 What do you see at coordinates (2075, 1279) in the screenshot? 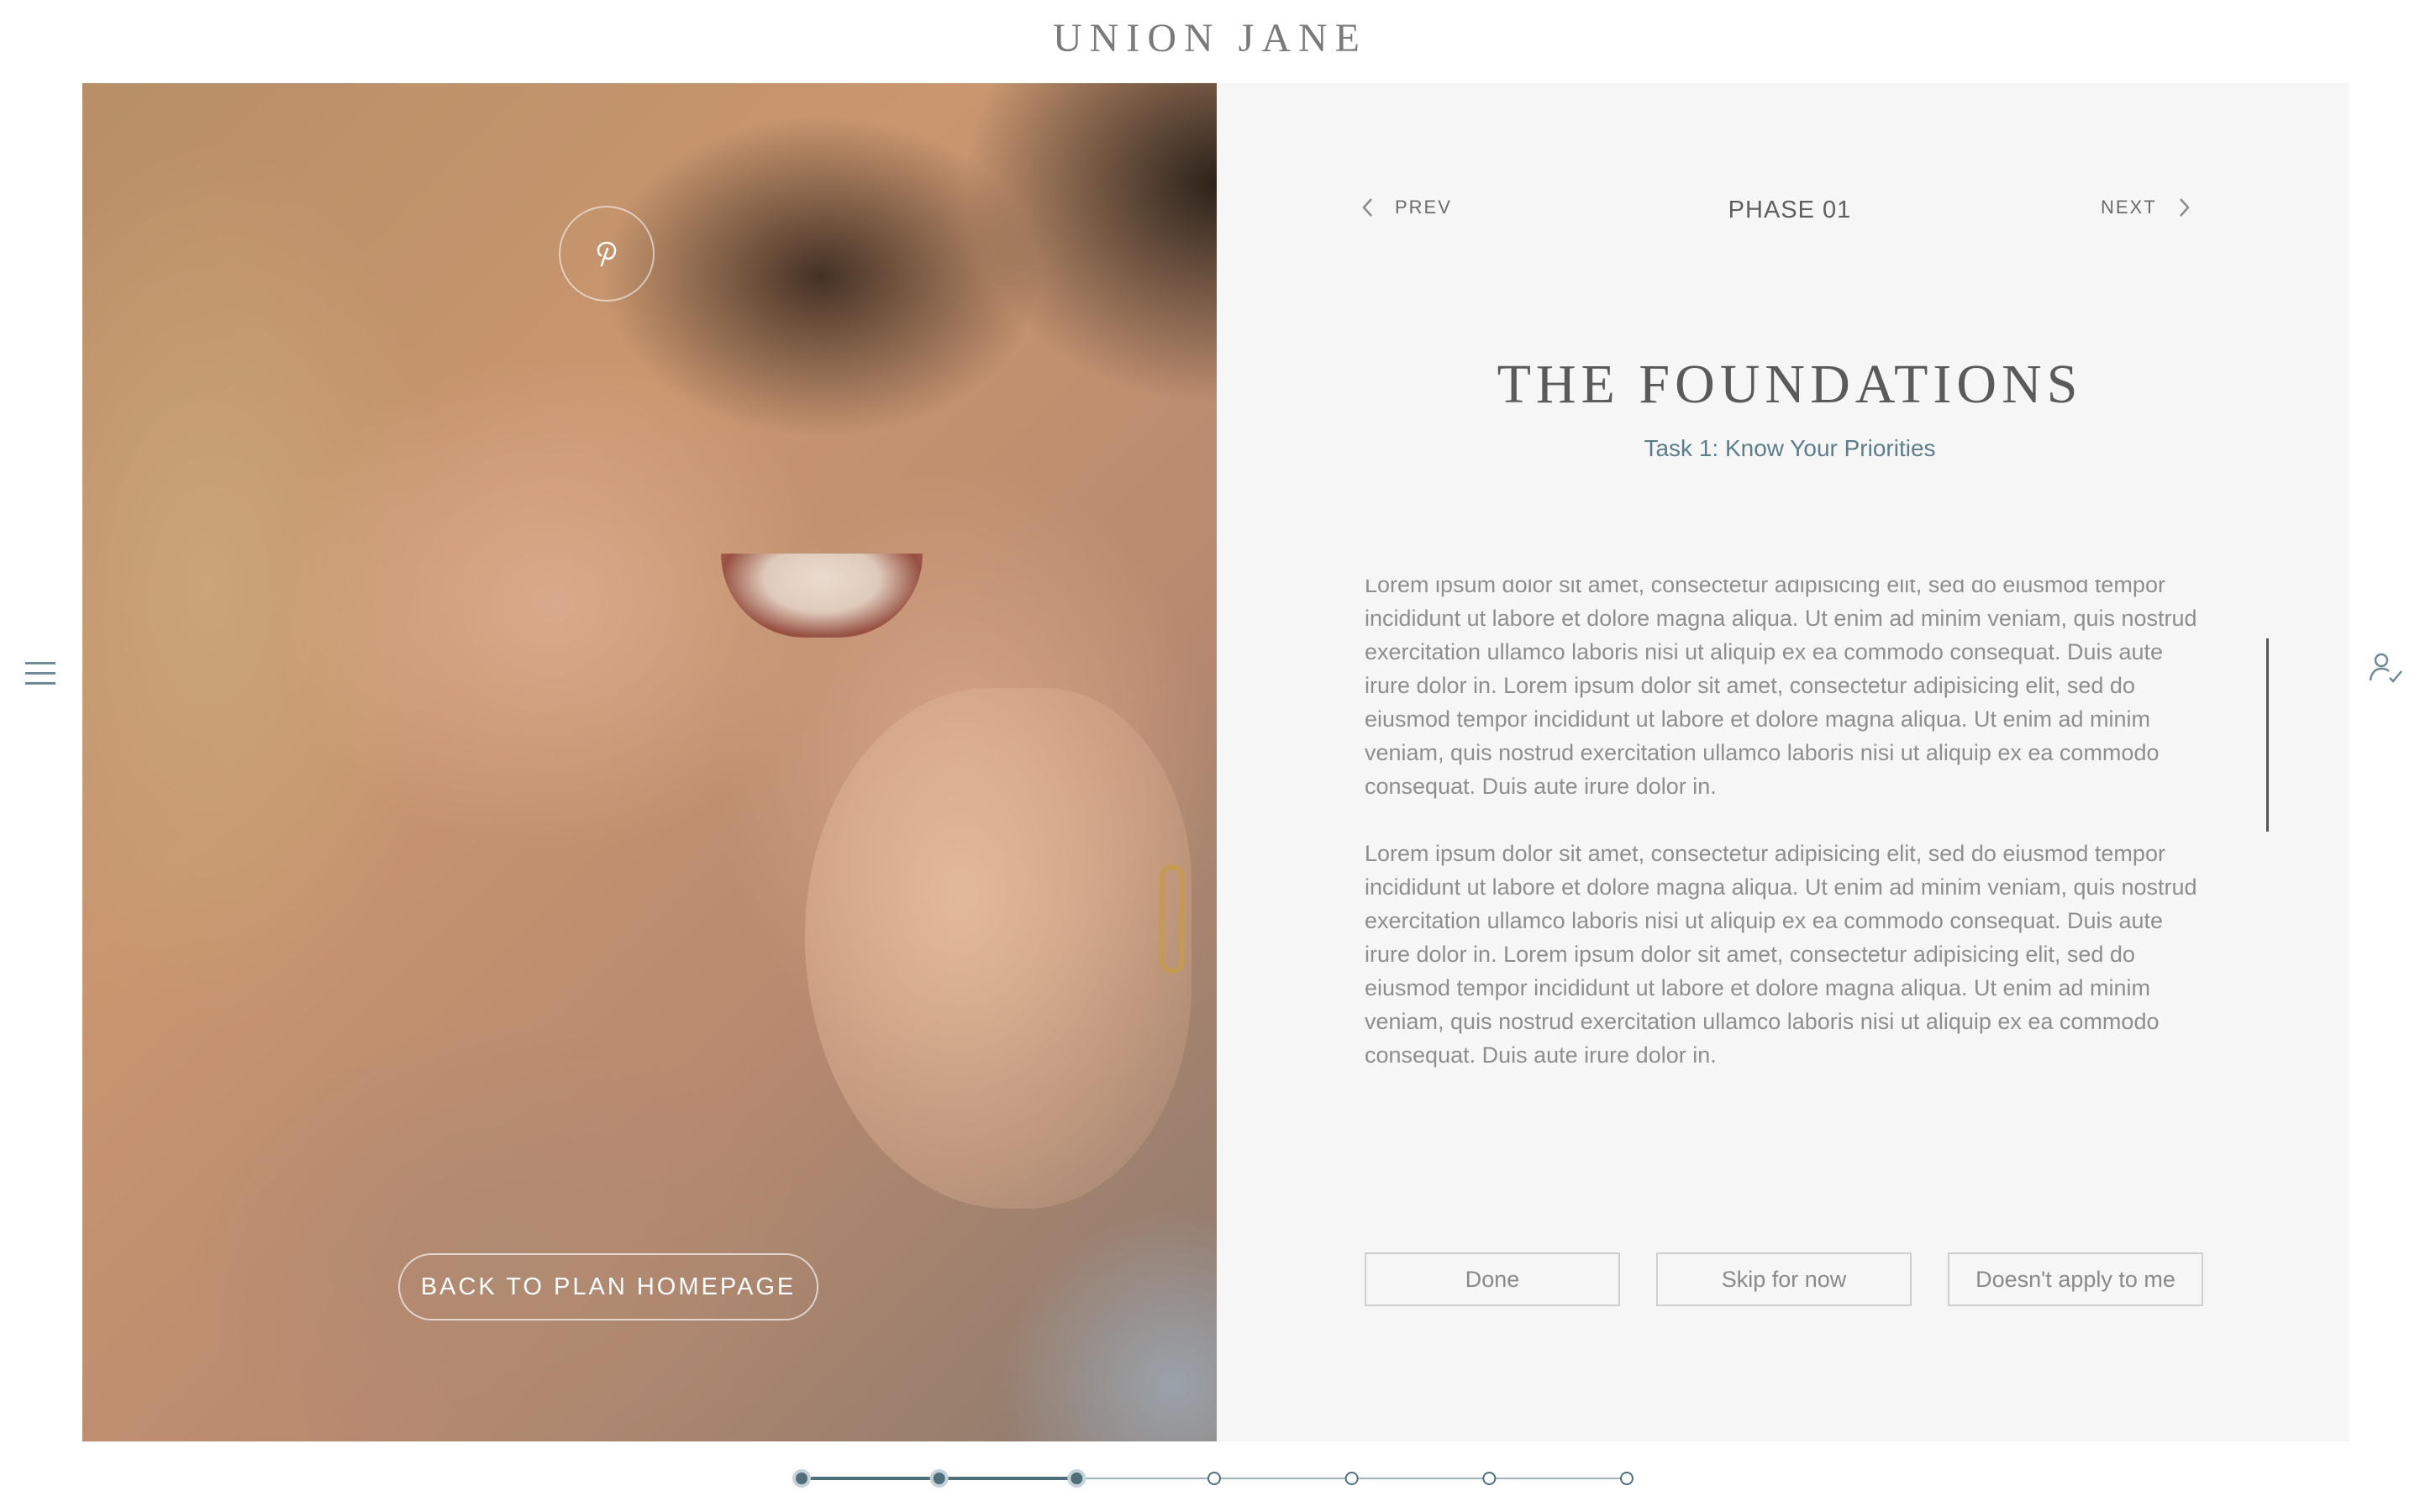
I see `not-apply-button: Doesn't apply to me` at bounding box center [2075, 1279].